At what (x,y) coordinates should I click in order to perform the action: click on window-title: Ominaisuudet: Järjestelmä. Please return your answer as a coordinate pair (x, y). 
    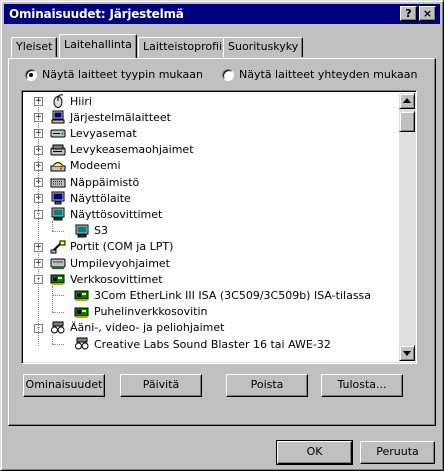
    Looking at the image, I should click on (96, 14).